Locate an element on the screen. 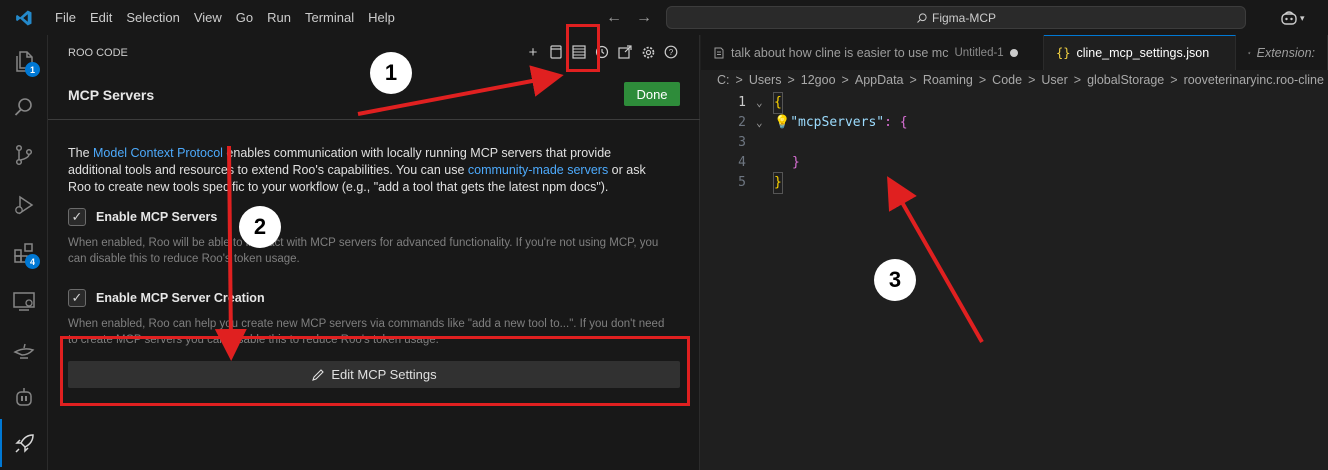  tab-label: cline_mcp_settings.json is located at coordinates (1143, 53).